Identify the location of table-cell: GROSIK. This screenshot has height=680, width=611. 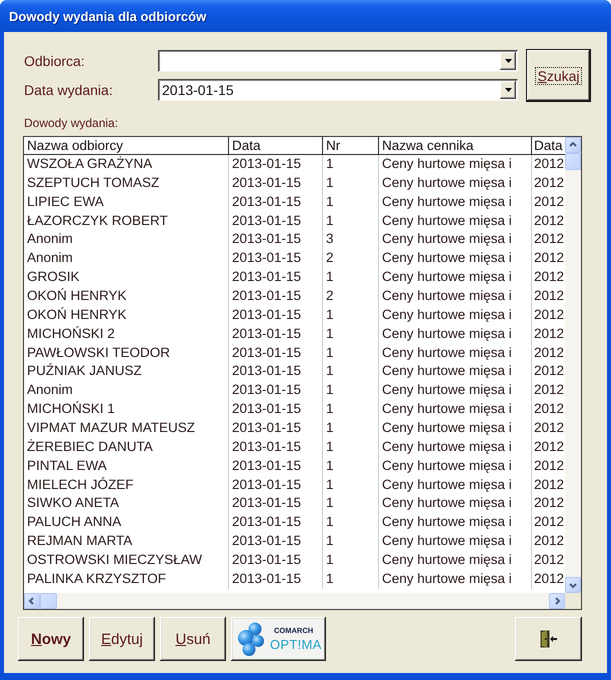
(126, 278).